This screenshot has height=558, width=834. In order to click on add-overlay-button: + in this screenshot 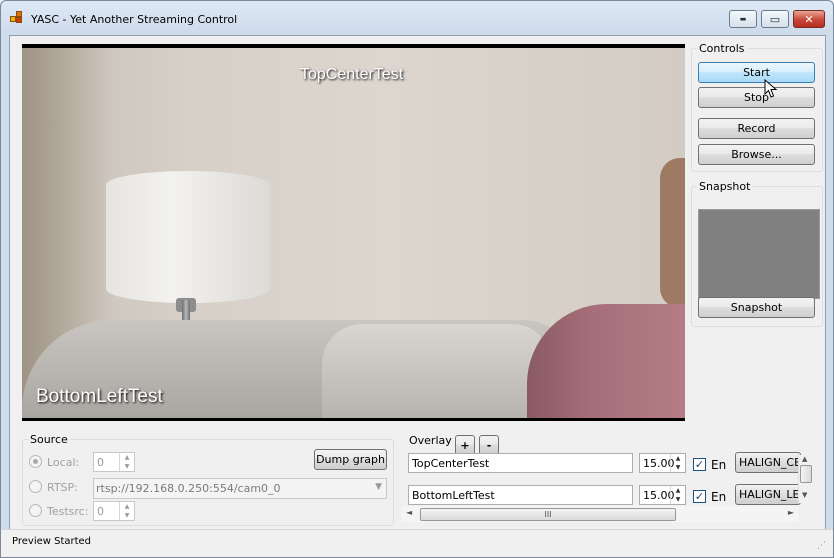, I will do `click(465, 445)`.